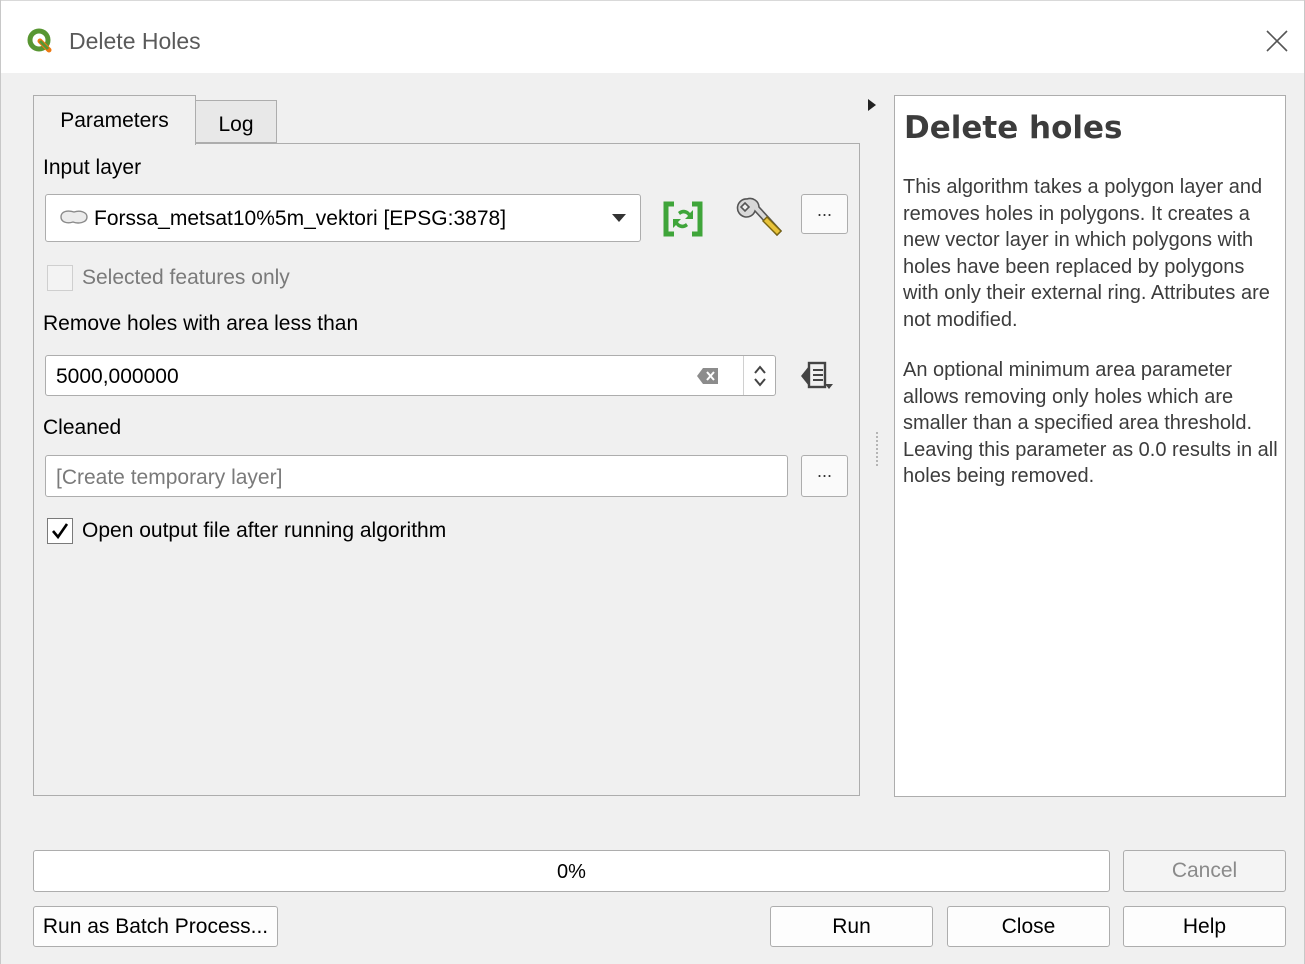 The height and width of the screenshot is (964, 1305). Describe the element at coordinates (1204, 871) in the screenshot. I see `cancel-button: Cancel` at that location.